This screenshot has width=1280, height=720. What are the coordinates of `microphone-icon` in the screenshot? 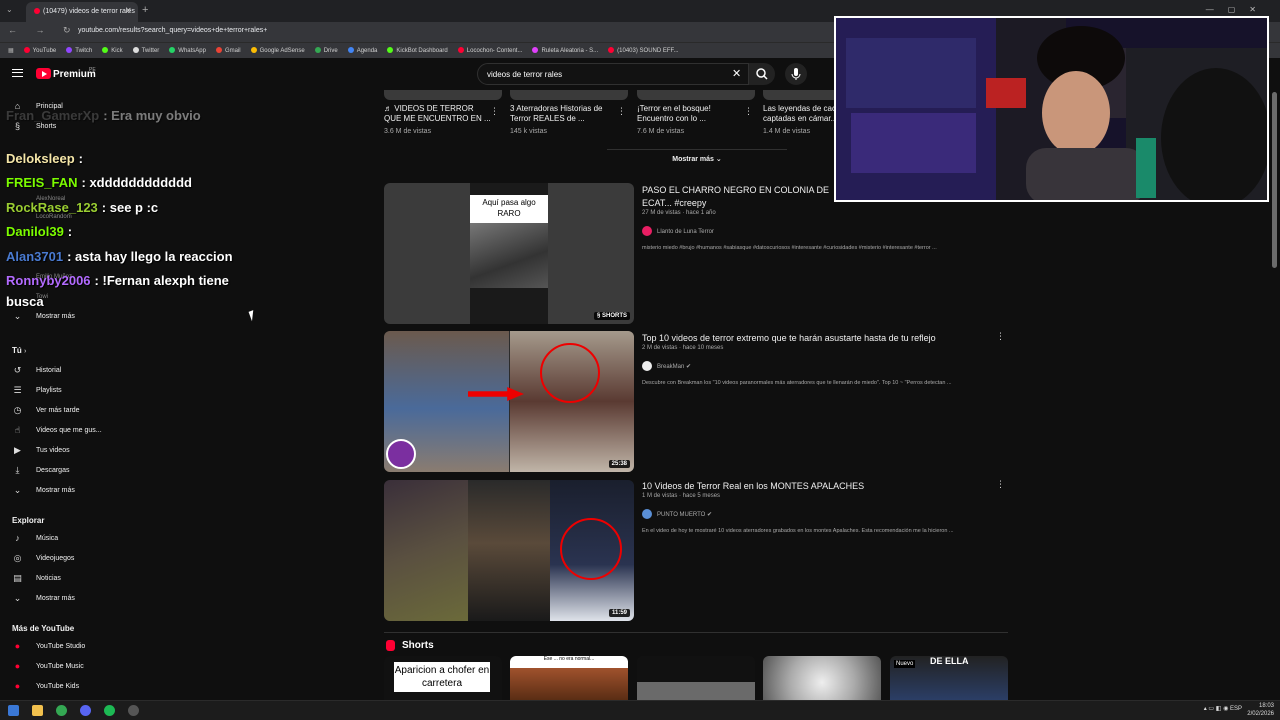 It's located at (796, 74).